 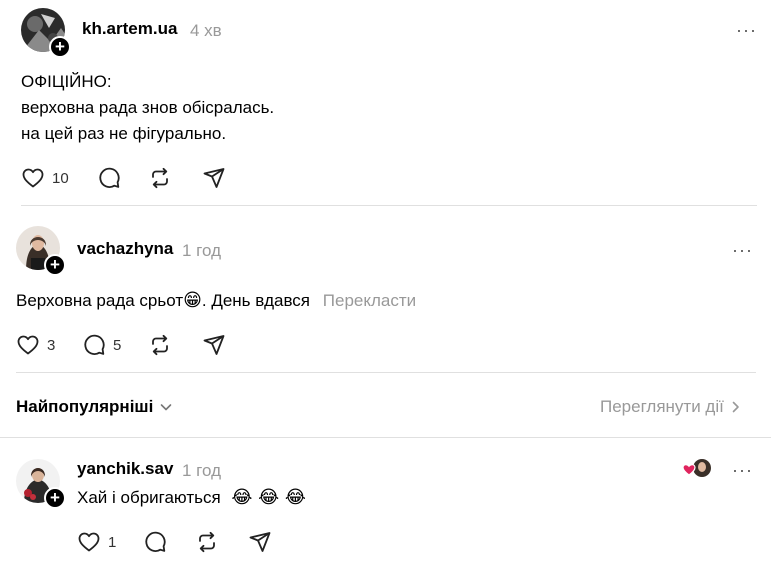 I want to click on username: vachazhyna, so click(x=125, y=249).